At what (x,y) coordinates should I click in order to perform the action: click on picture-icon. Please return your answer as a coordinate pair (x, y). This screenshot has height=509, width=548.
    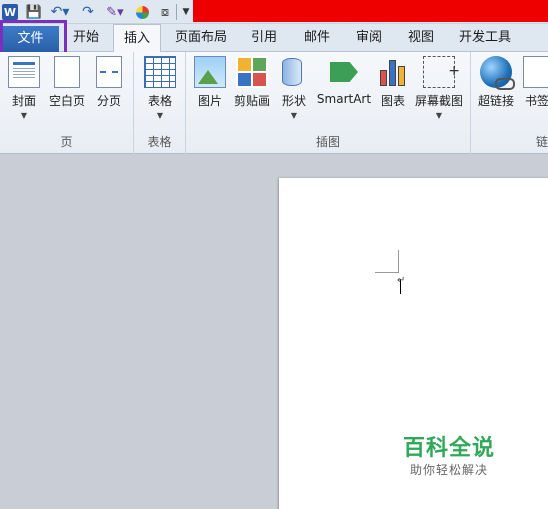
    Looking at the image, I should click on (210, 72).